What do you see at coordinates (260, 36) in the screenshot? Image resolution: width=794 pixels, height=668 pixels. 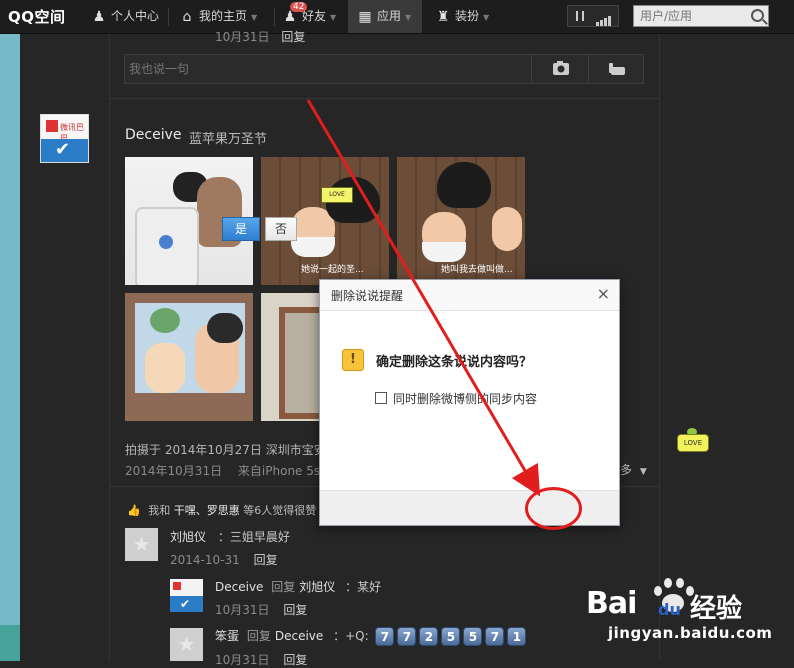 I see `previous-post-meta: 10月31日 回复` at bounding box center [260, 36].